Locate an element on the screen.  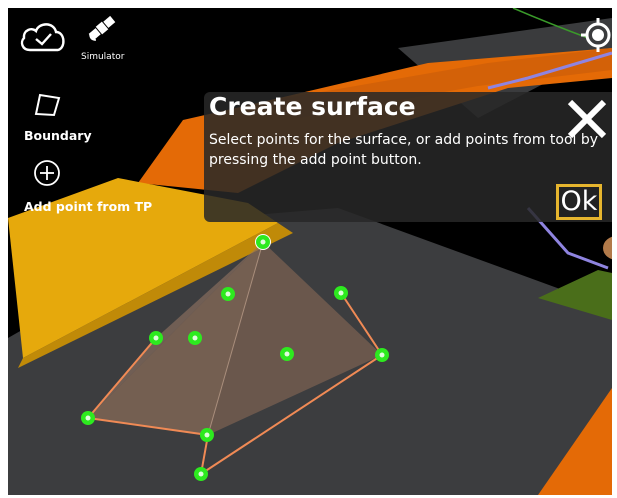
add-point-label: Add point from TP is located at coordinates (88, 206).